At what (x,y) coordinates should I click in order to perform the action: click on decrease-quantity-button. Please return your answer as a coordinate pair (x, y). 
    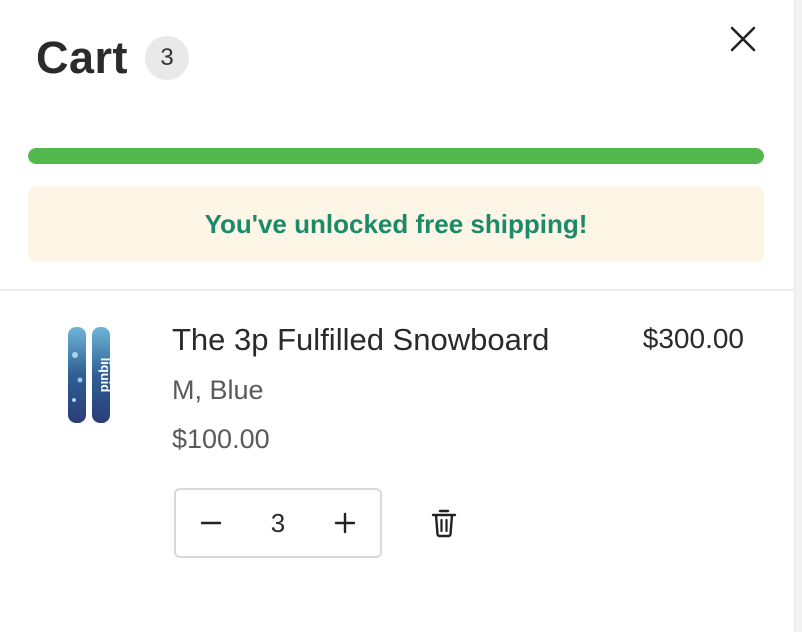
    Looking at the image, I should click on (211, 523).